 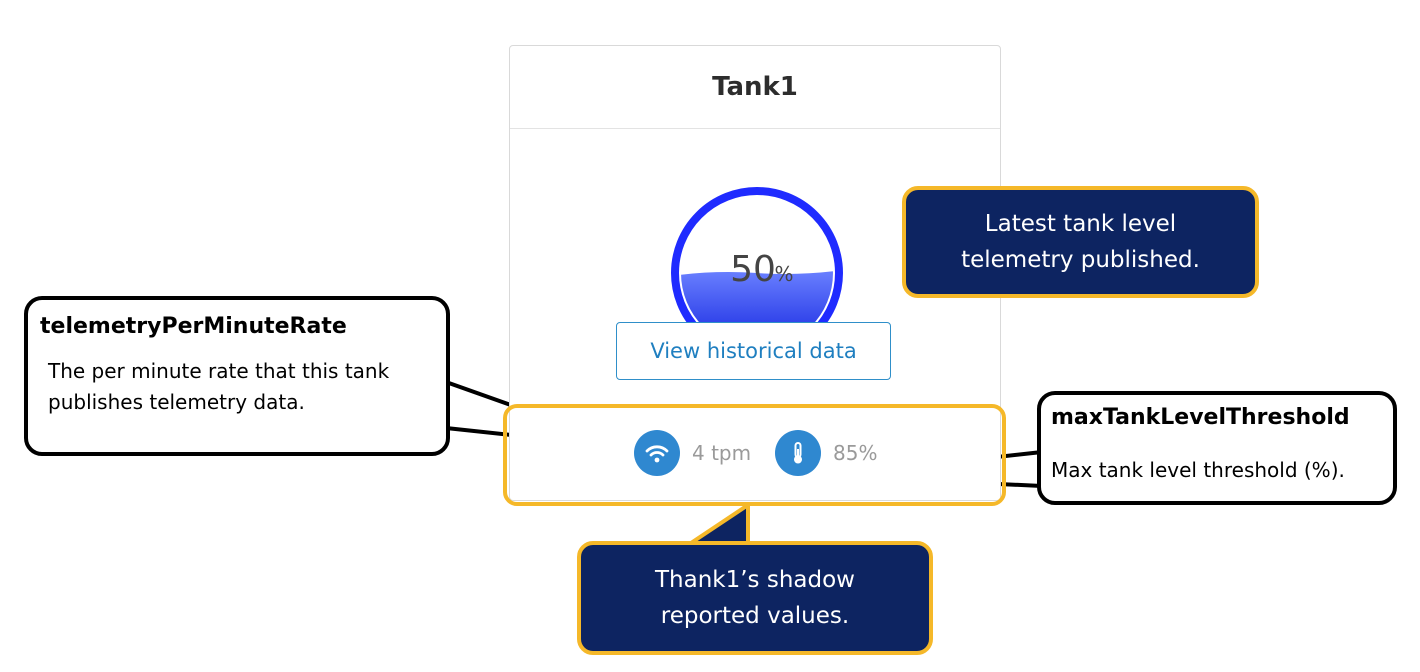 What do you see at coordinates (754, 455) in the screenshot?
I see `shadow-values-highlight` at bounding box center [754, 455].